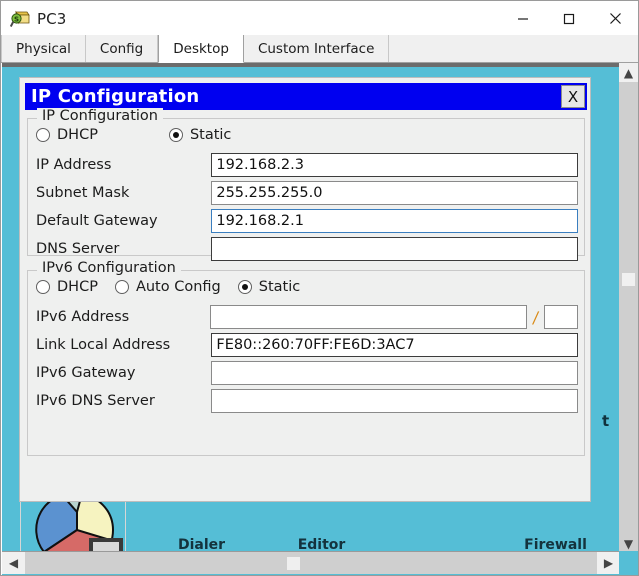 Image resolution: width=639 pixels, height=576 pixels. Describe the element at coordinates (293, 563) in the screenshot. I see `horizontal-scrollbar-thumb` at that location.